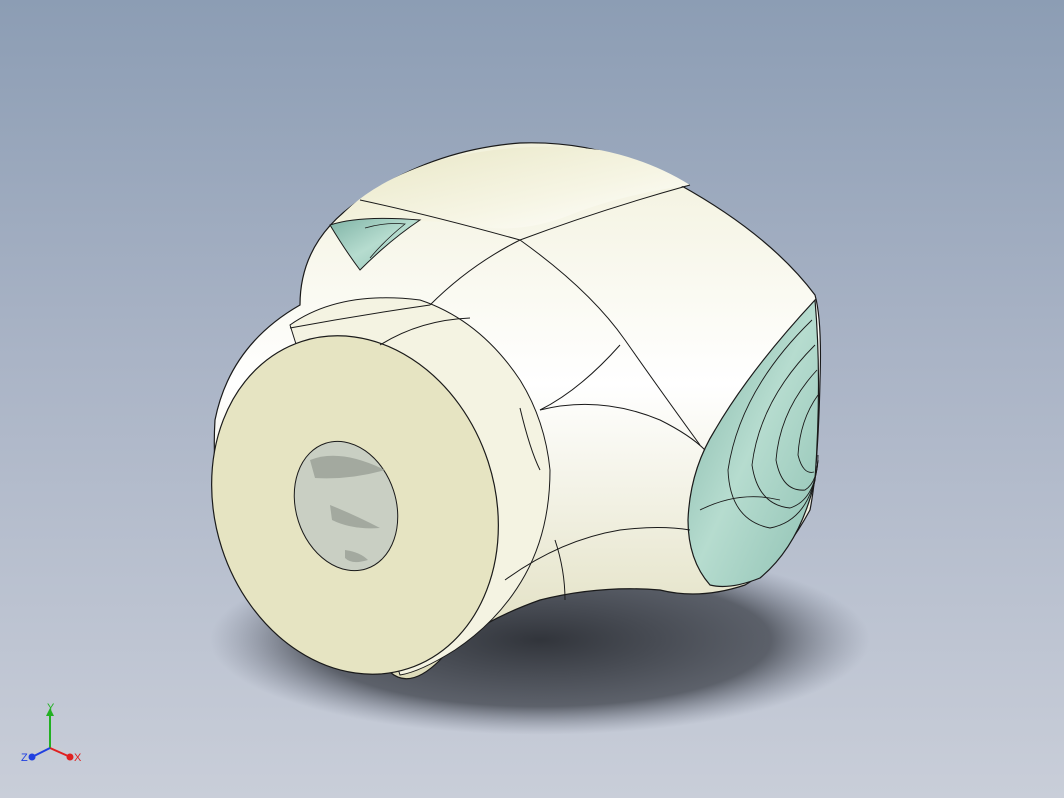 The width and height of the screenshot is (1064, 798). What do you see at coordinates (32, 757) in the screenshot?
I see `z-arrow` at bounding box center [32, 757].